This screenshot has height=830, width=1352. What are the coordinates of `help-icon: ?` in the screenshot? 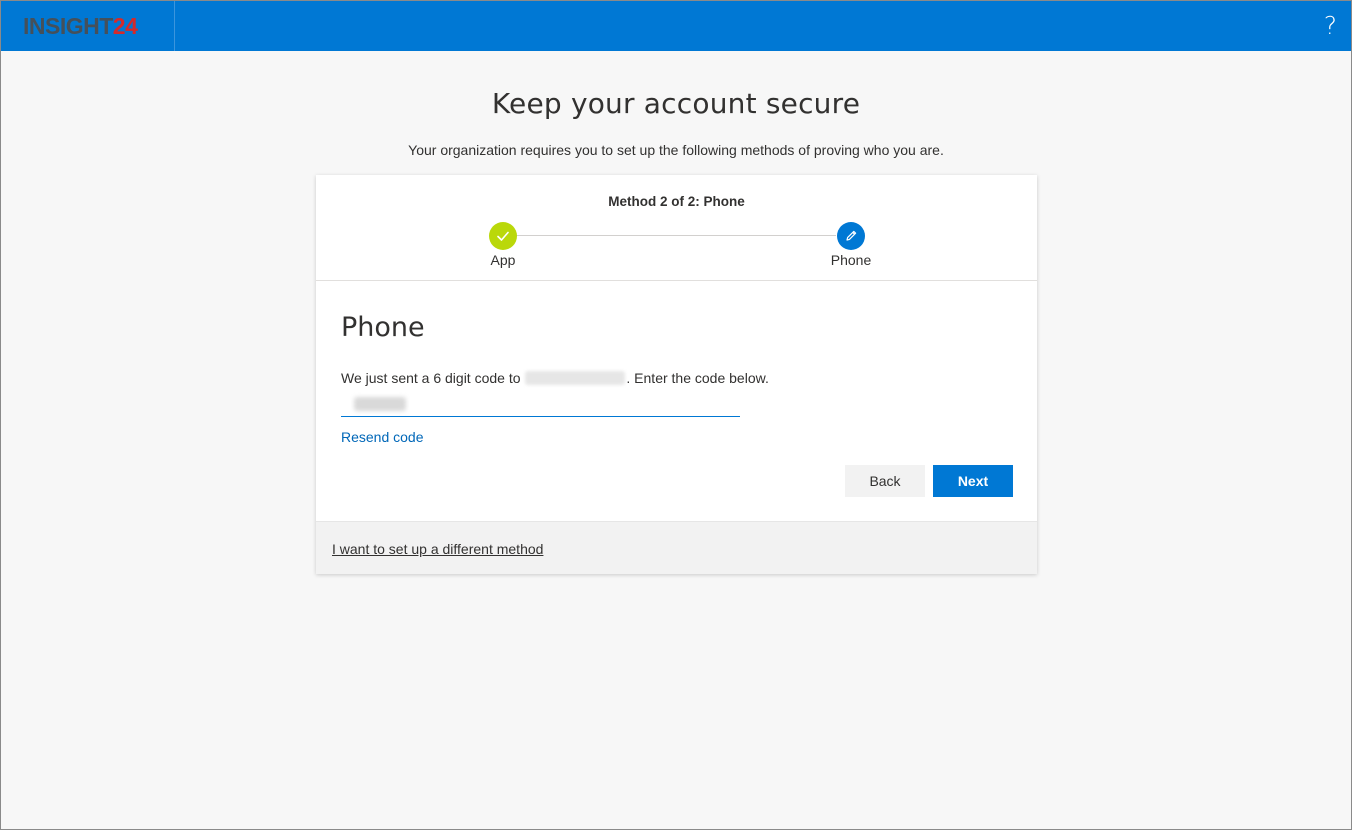 It's located at (1330, 26).